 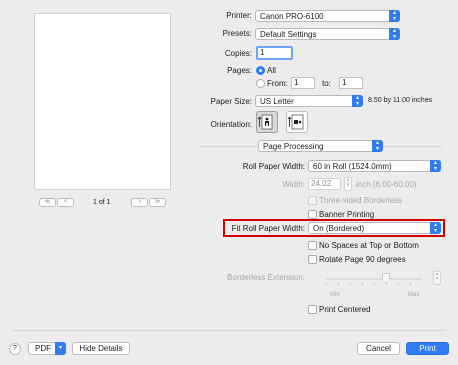 I want to click on landscape-icon, so click(x=295, y=122).